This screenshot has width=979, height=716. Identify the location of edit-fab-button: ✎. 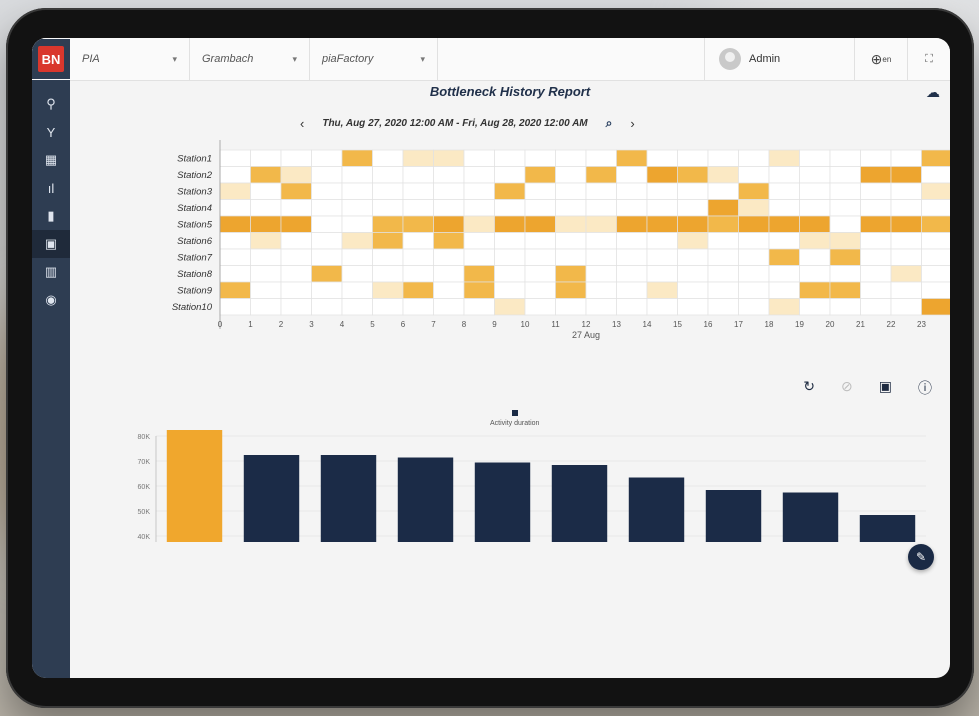
(921, 557).